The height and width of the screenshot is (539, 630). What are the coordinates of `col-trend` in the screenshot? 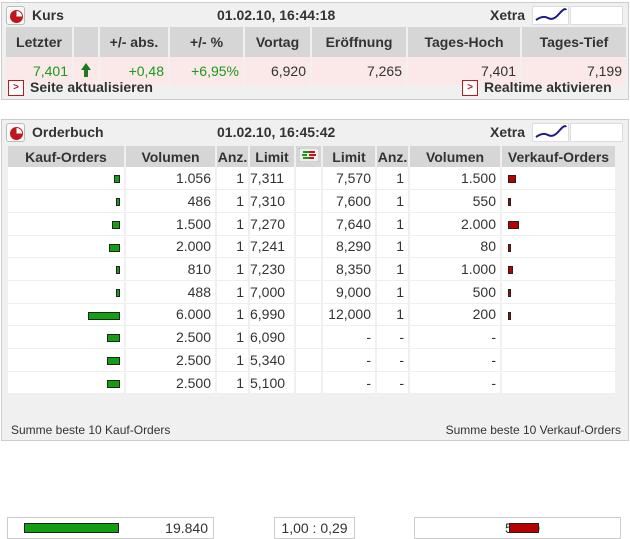 It's located at (86, 42).